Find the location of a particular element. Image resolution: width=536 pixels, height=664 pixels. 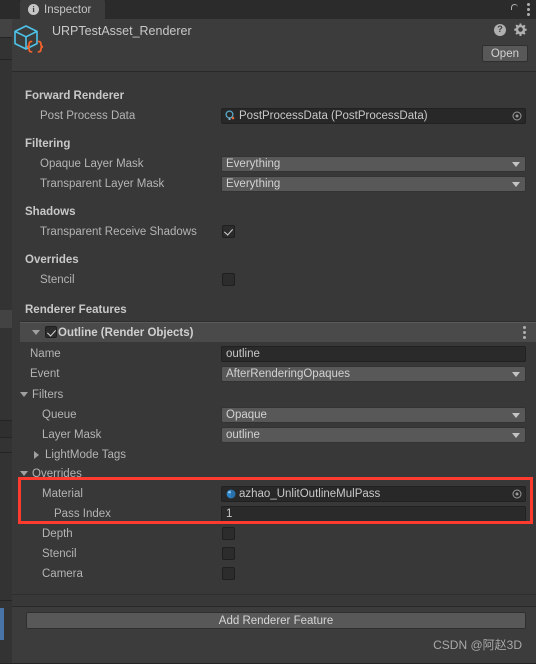

post-process-data-value: PostProcessData (PostProcessData) is located at coordinates (333, 116).